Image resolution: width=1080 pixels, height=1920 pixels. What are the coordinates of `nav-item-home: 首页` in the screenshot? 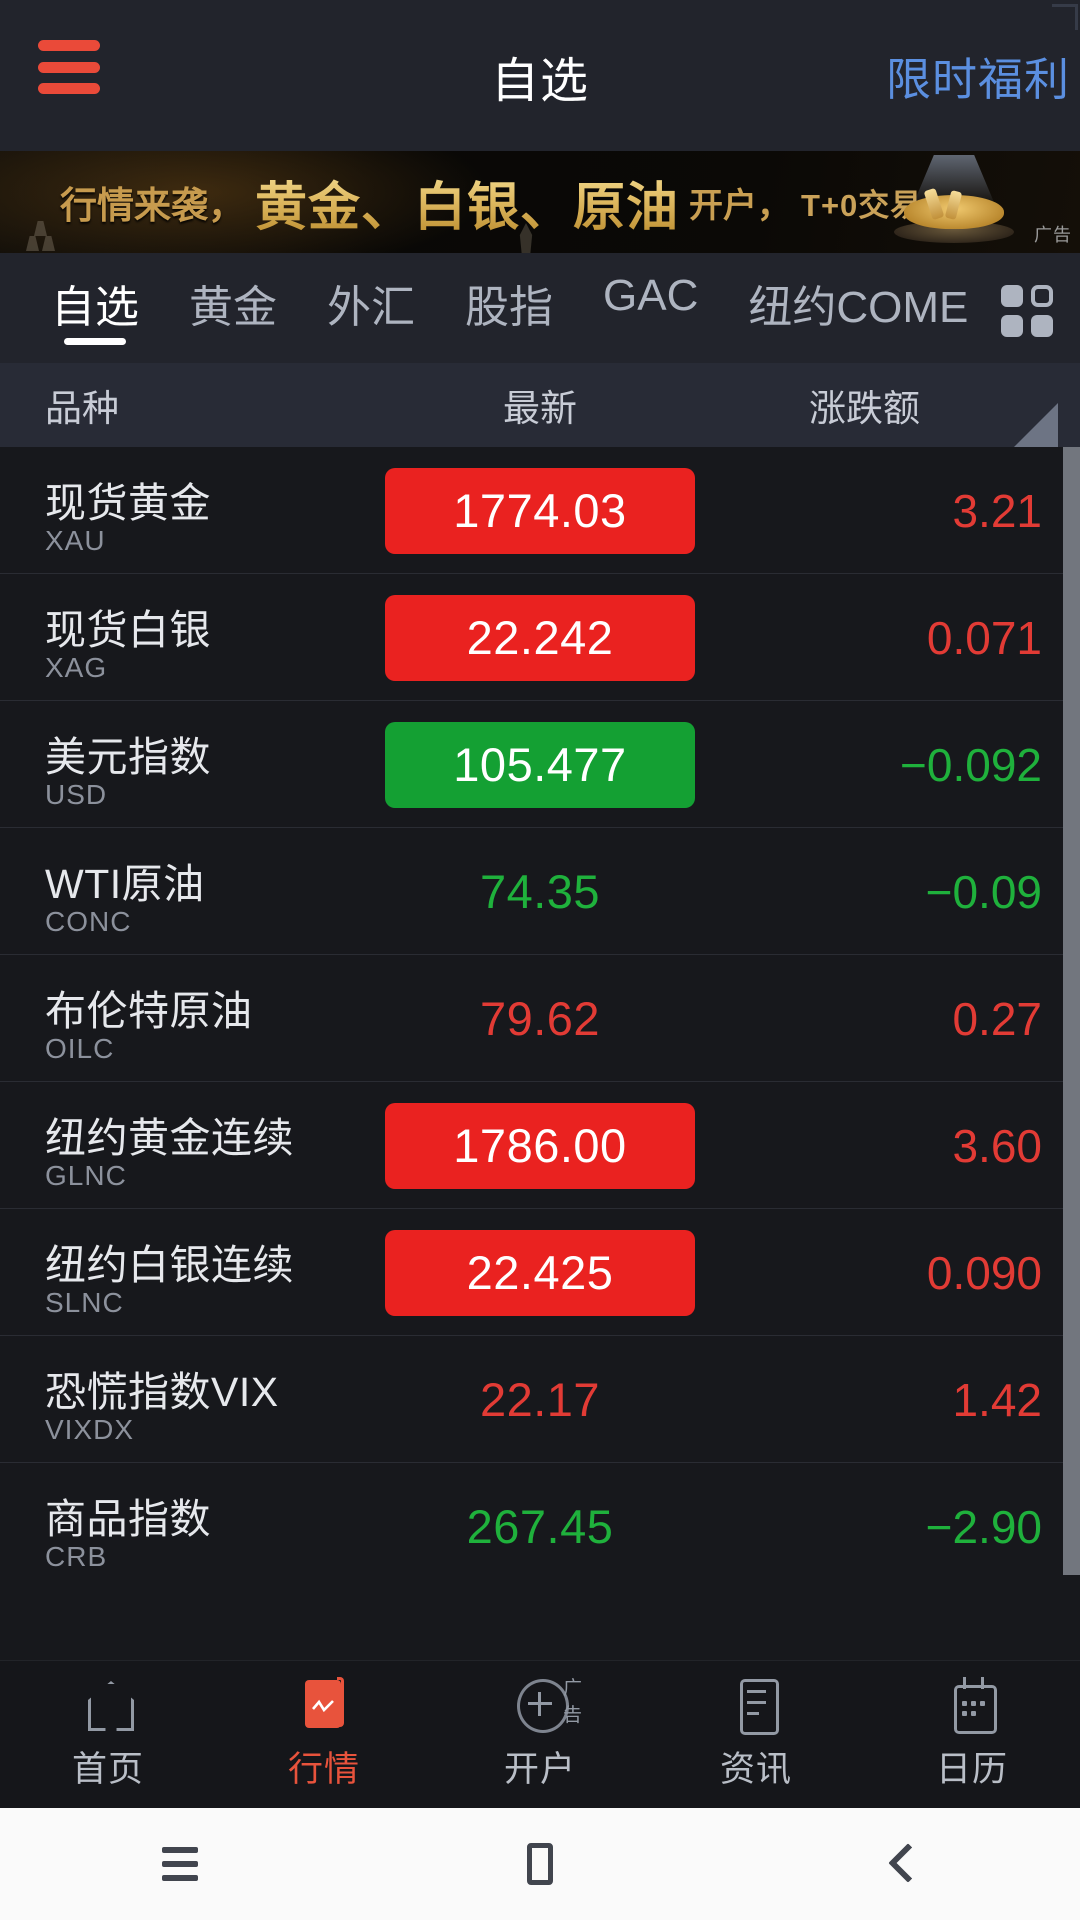 It's located at (108, 1735).